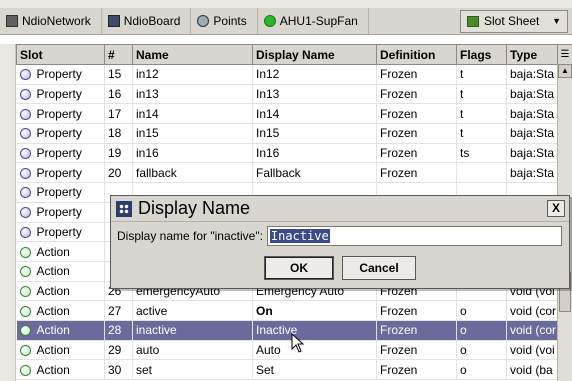 The height and width of the screenshot is (381, 572). I want to click on cancel-button: Cancel, so click(379, 268).